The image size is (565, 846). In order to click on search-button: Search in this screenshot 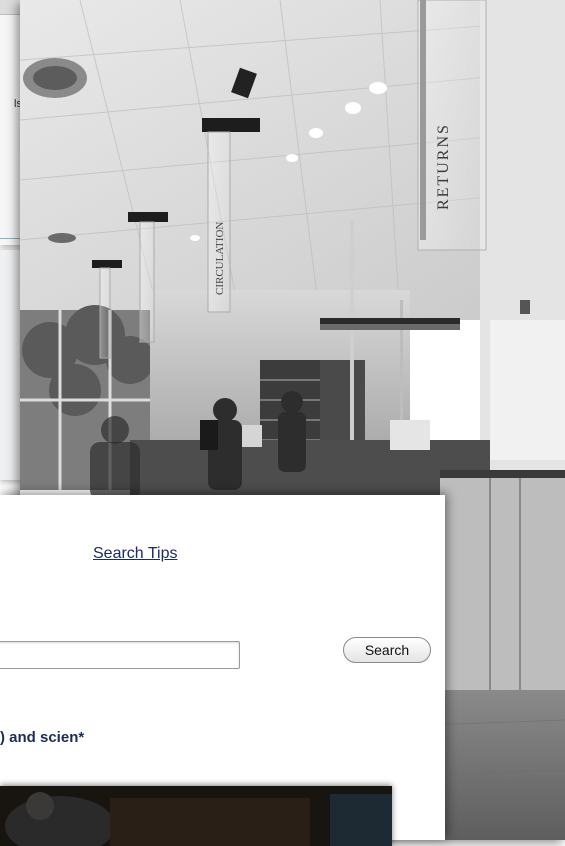, I will do `click(387, 650)`.